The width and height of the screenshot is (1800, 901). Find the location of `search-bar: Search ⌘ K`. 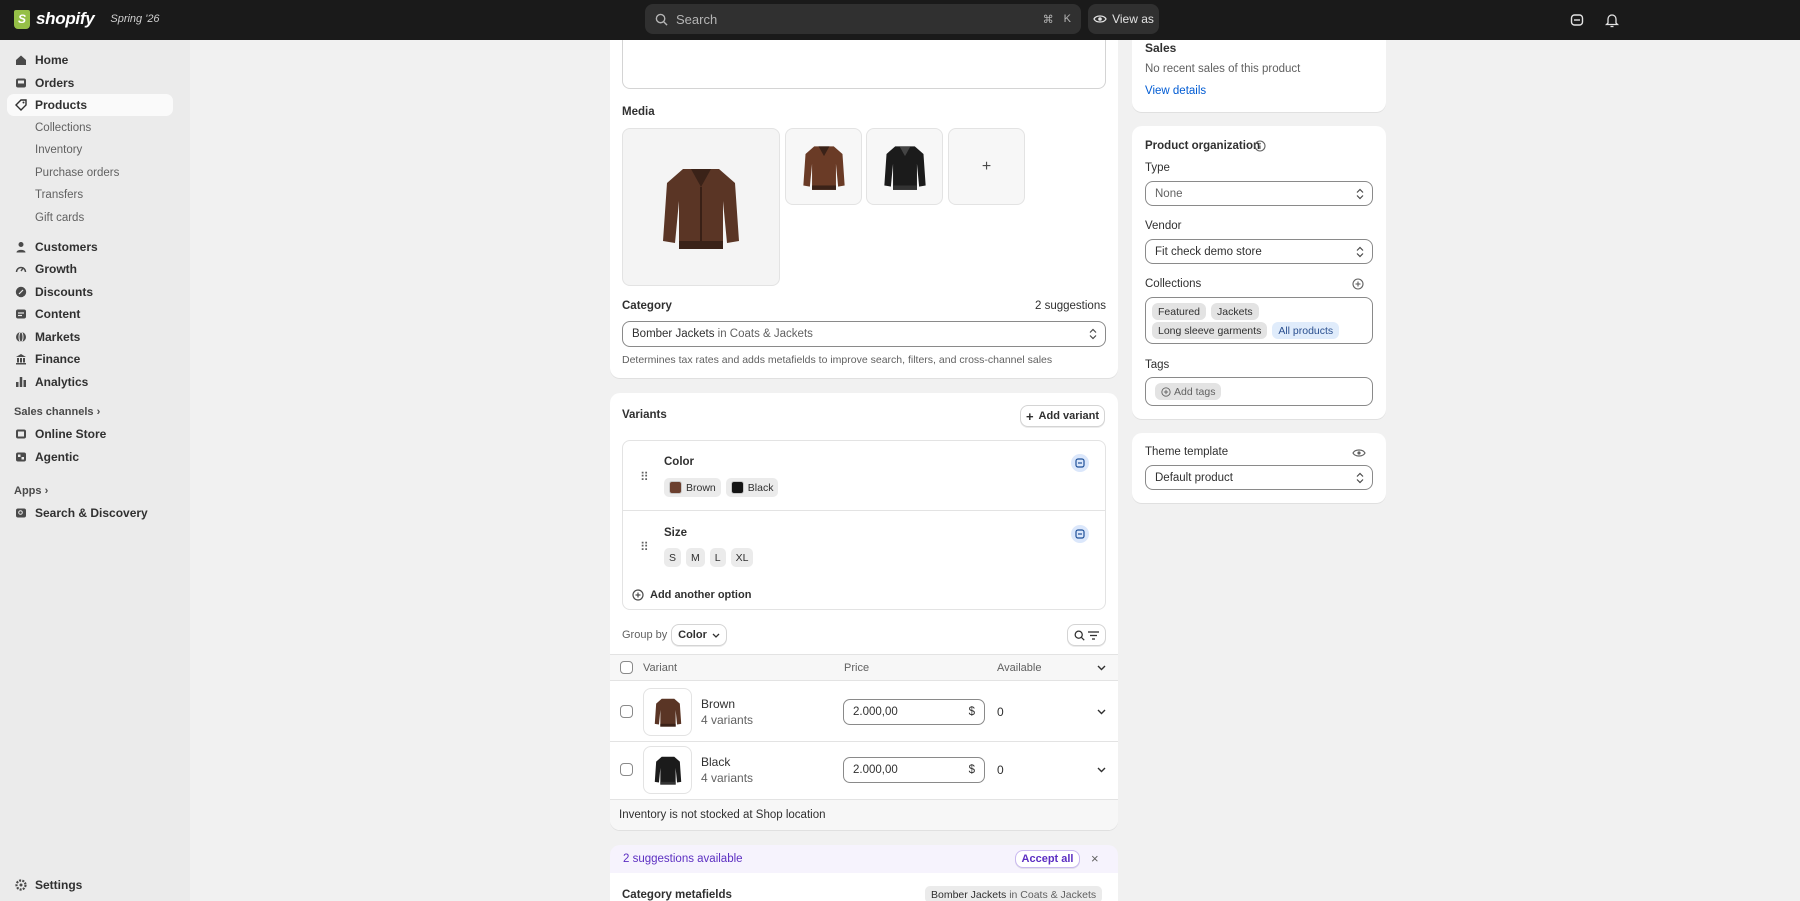

search-bar: Search ⌘ K is located at coordinates (863, 19).